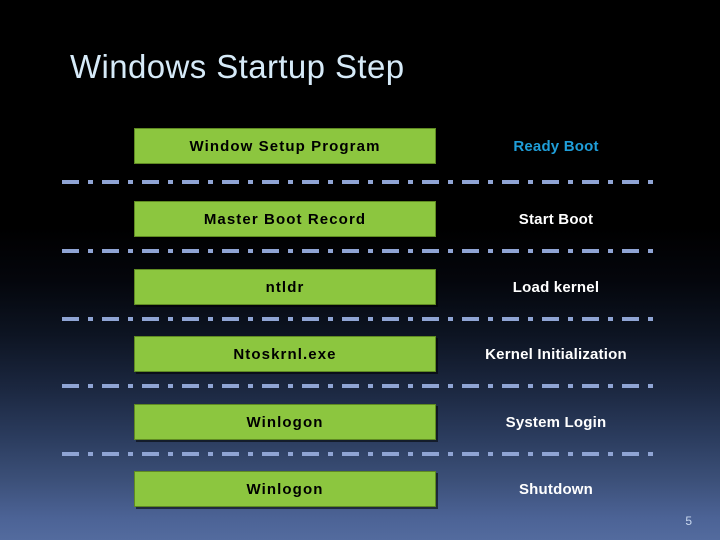 The height and width of the screenshot is (540, 720). I want to click on page-title: Windows Startup Step, so click(237, 66).